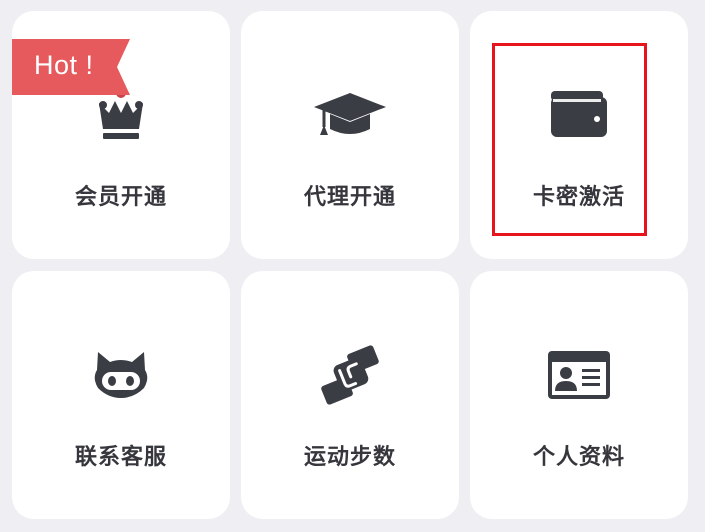 This screenshot has width=705, height=532. I want to click on hot-badge-label: Hot !, so click(64, 65).